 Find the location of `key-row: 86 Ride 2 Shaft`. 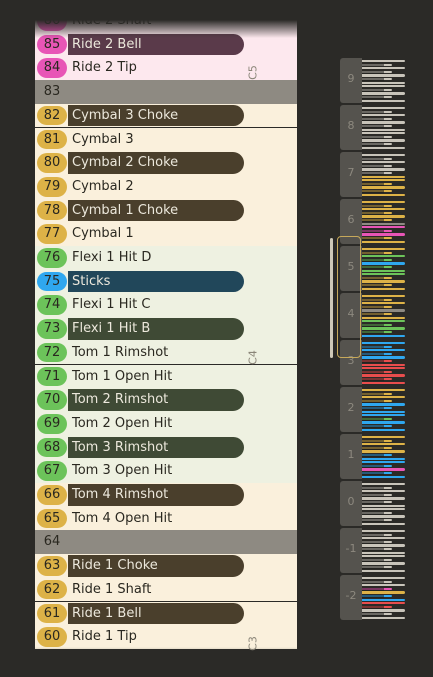

key-row: 86 Ride 2 Shaft is located at coordinates (166, 26).